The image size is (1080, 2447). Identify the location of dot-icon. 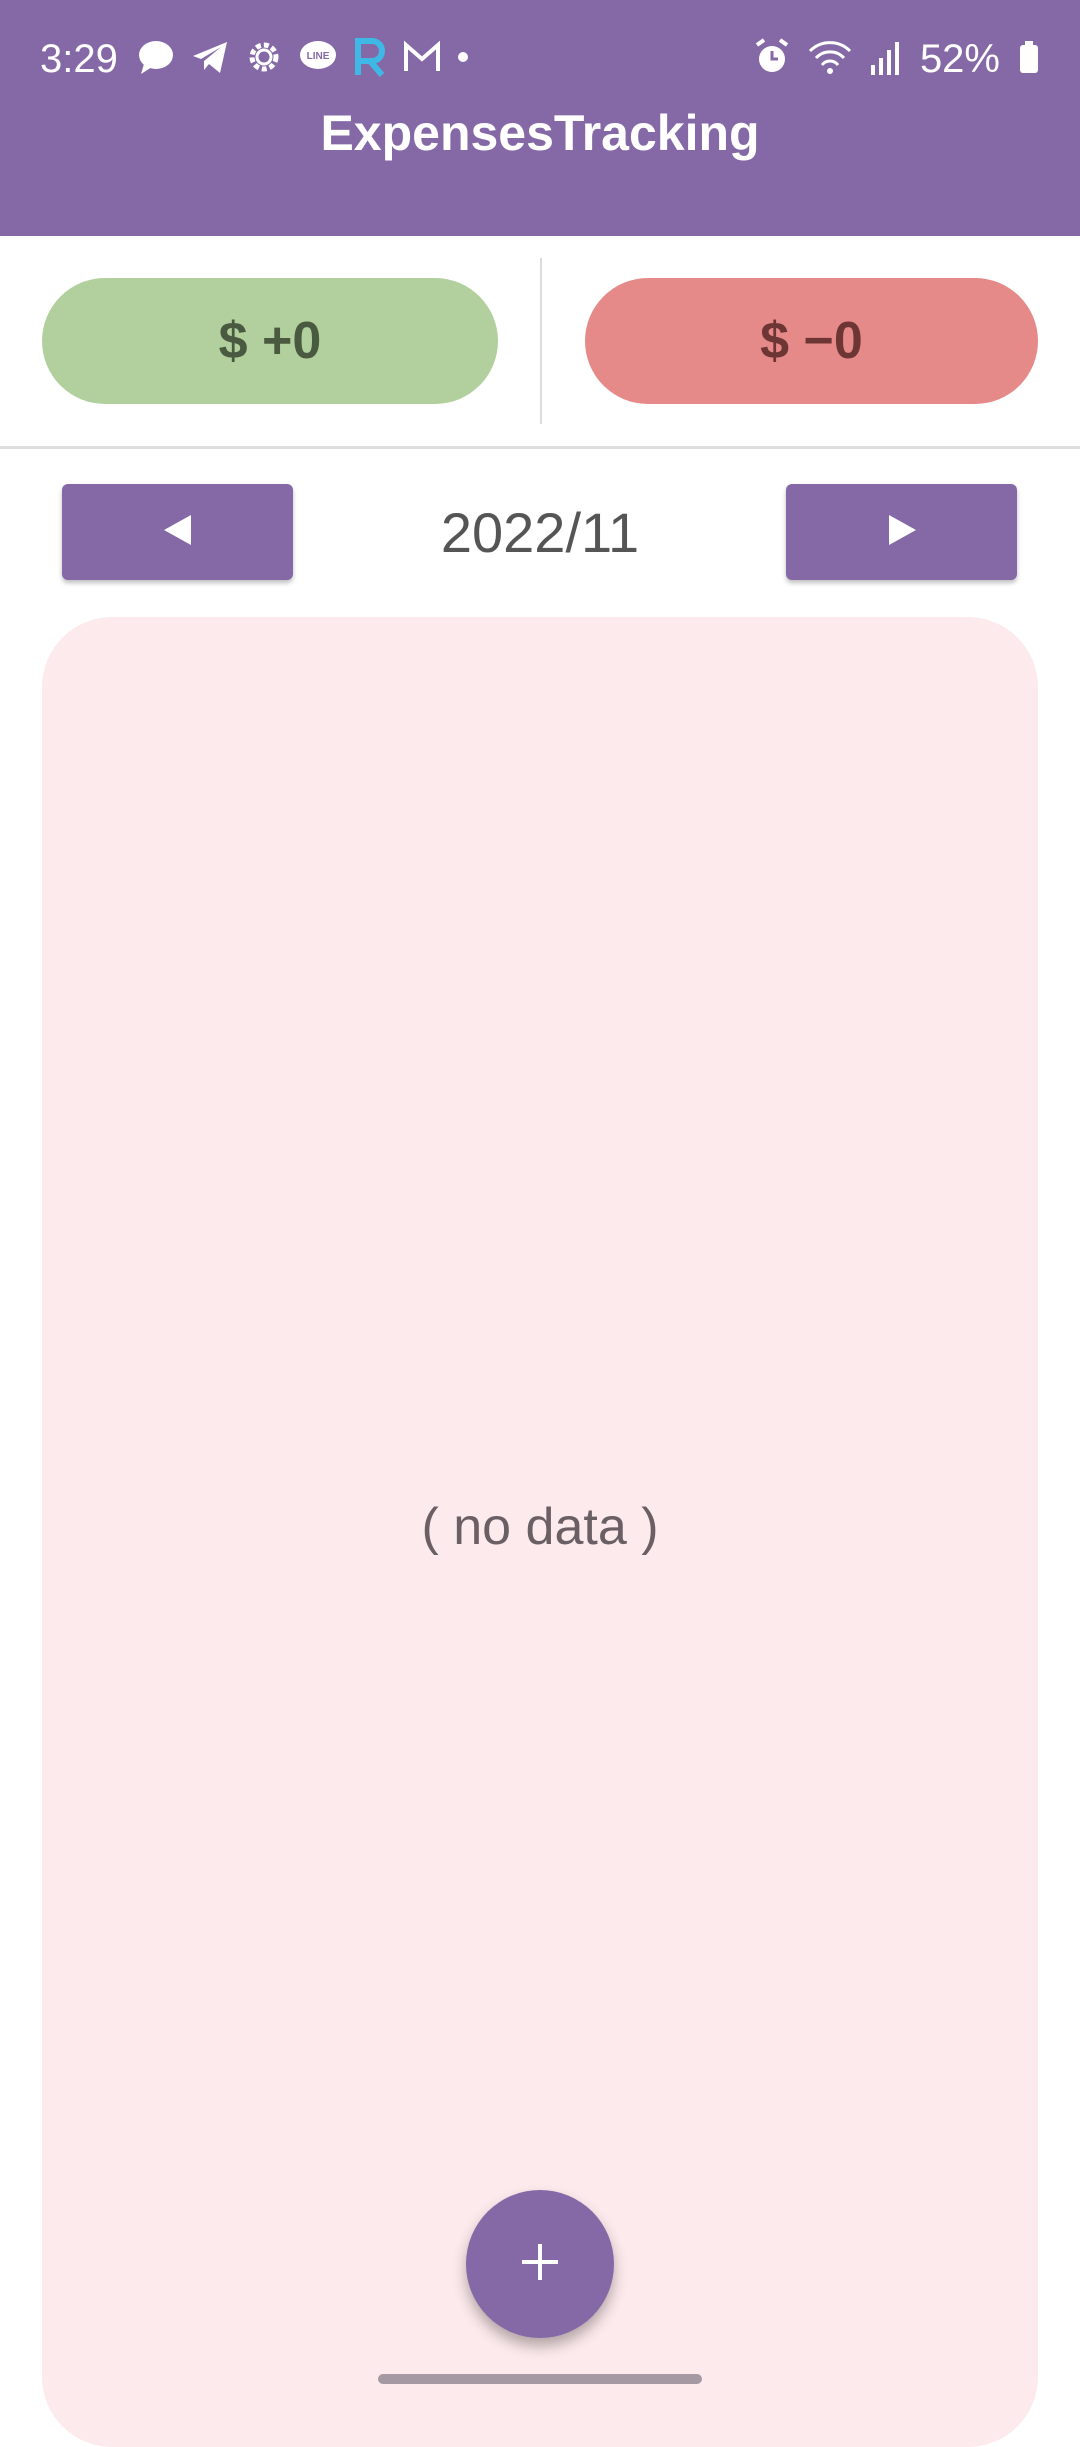
(463, 59).